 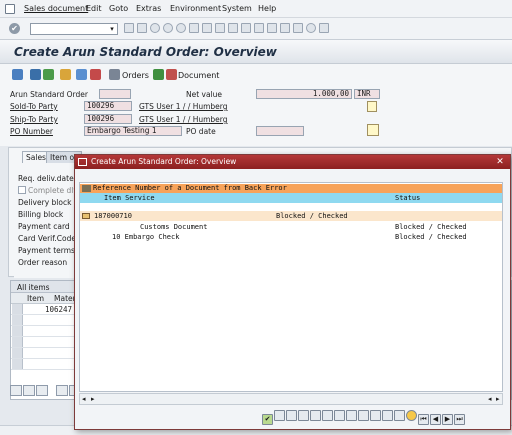 I want to click on node-icon, so click(x=86, y=188).